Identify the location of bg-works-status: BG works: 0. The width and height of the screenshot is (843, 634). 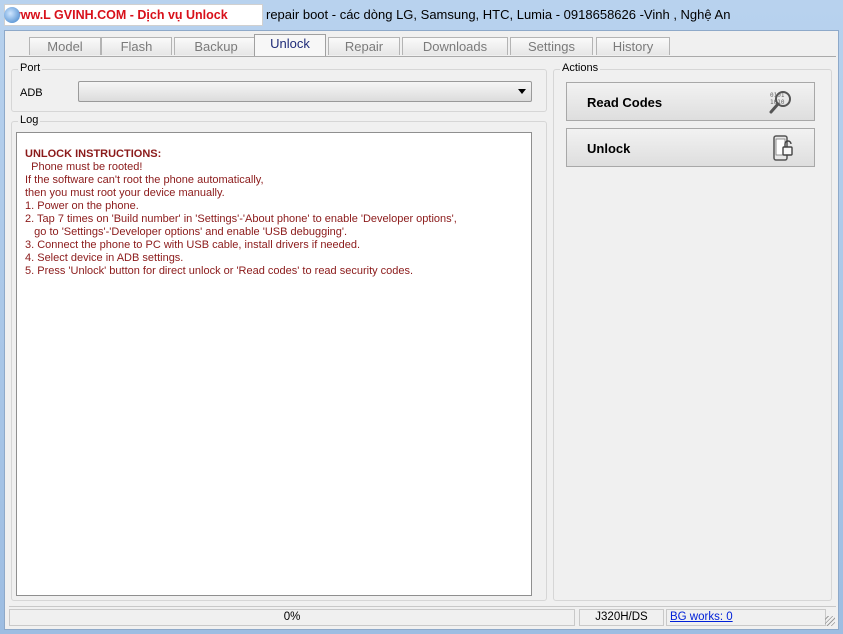
(746, 617).